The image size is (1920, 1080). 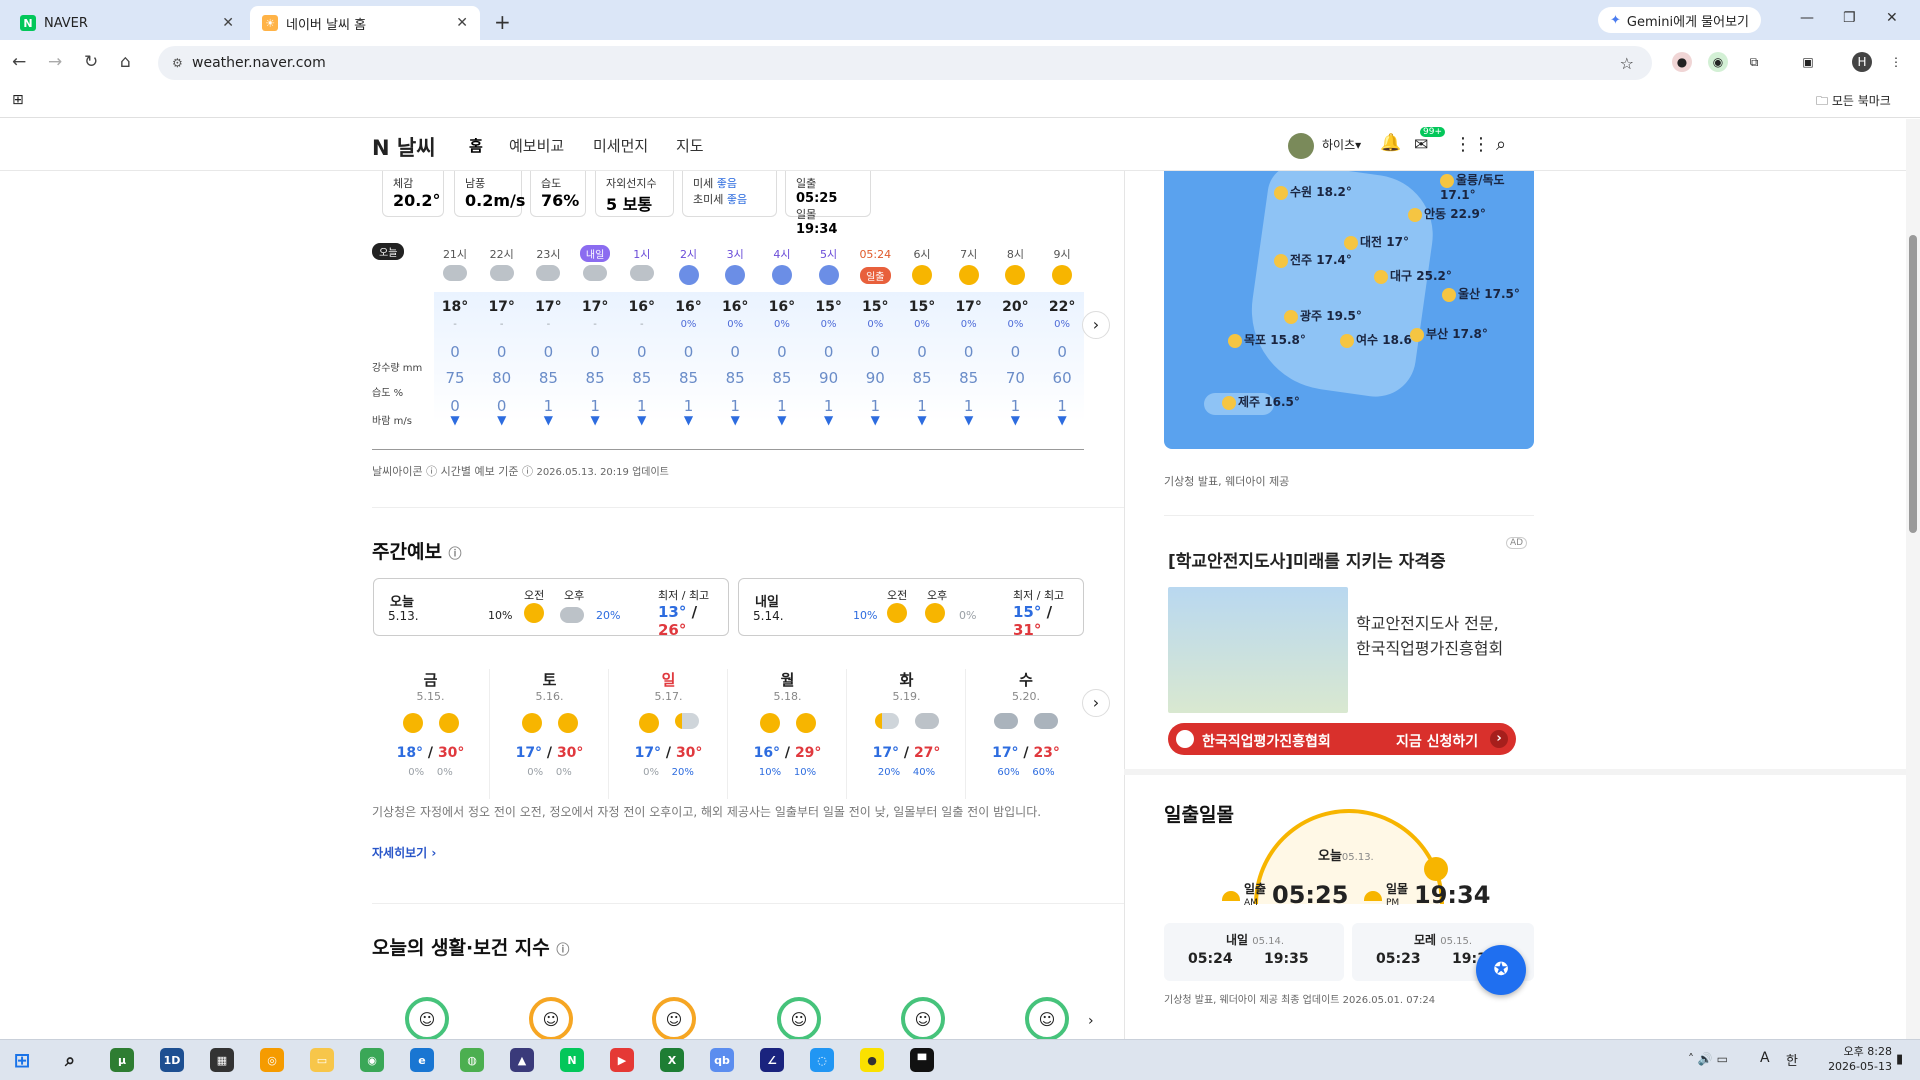 What do you see at coordinates (905, 63) in the screenshot?
I see `address-bar: ⚙ weather.naver.com ☆` at bounding box center [905, 63].